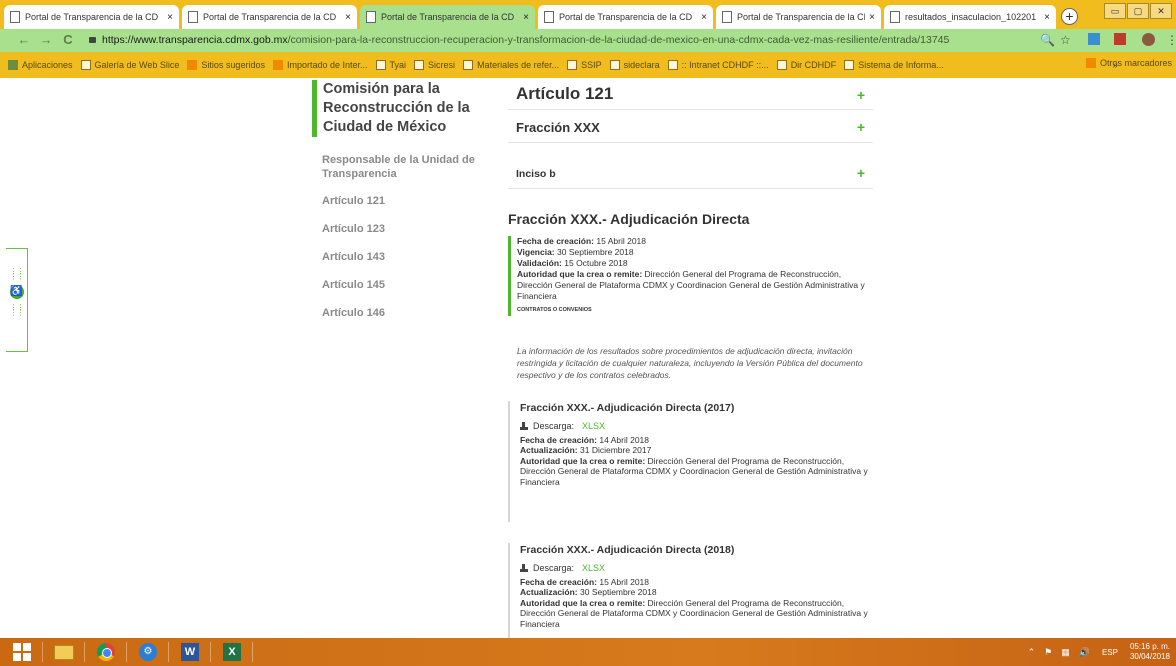  I want to click on close-window-button: ✕, so click(1161, 11).